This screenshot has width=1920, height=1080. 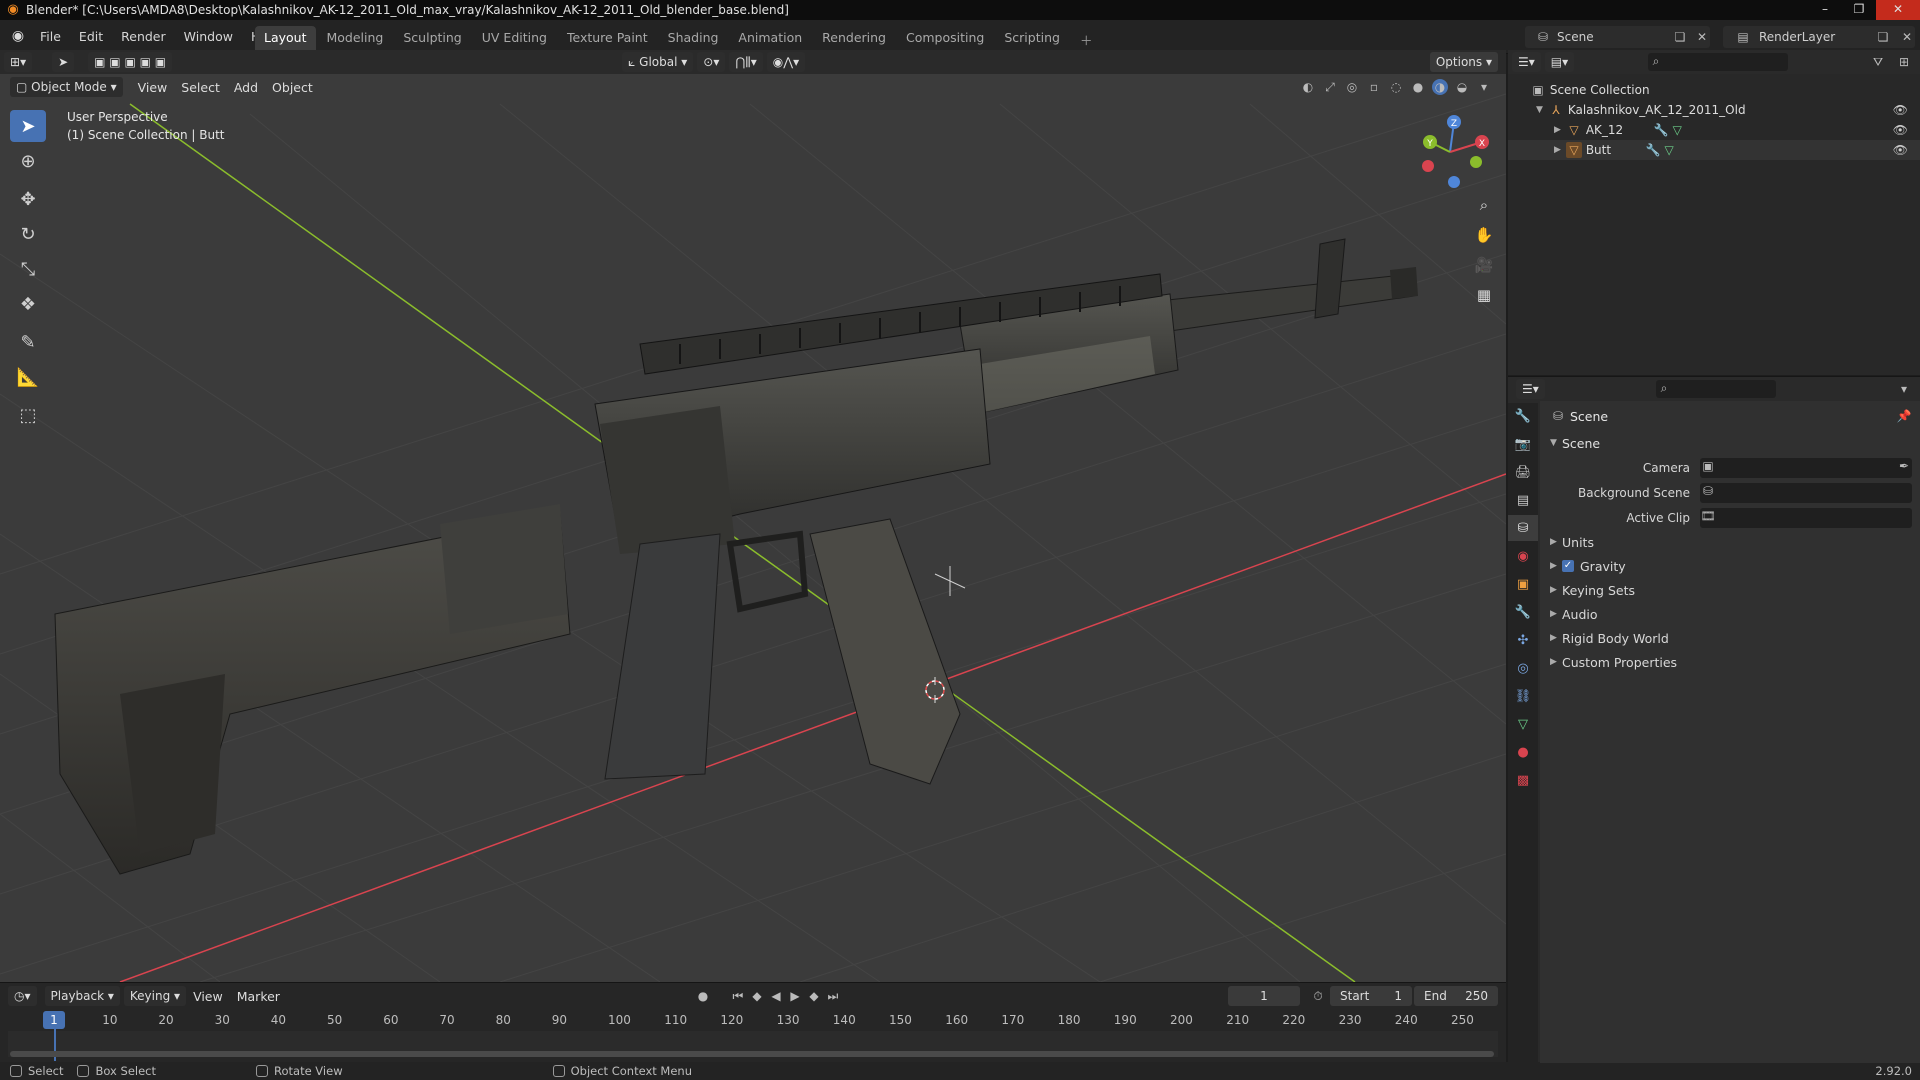 What do you see at coordinates (1898, 10) in the screenshot?
I see `close-window-button: ✕` at bounding box center [1898, 10].